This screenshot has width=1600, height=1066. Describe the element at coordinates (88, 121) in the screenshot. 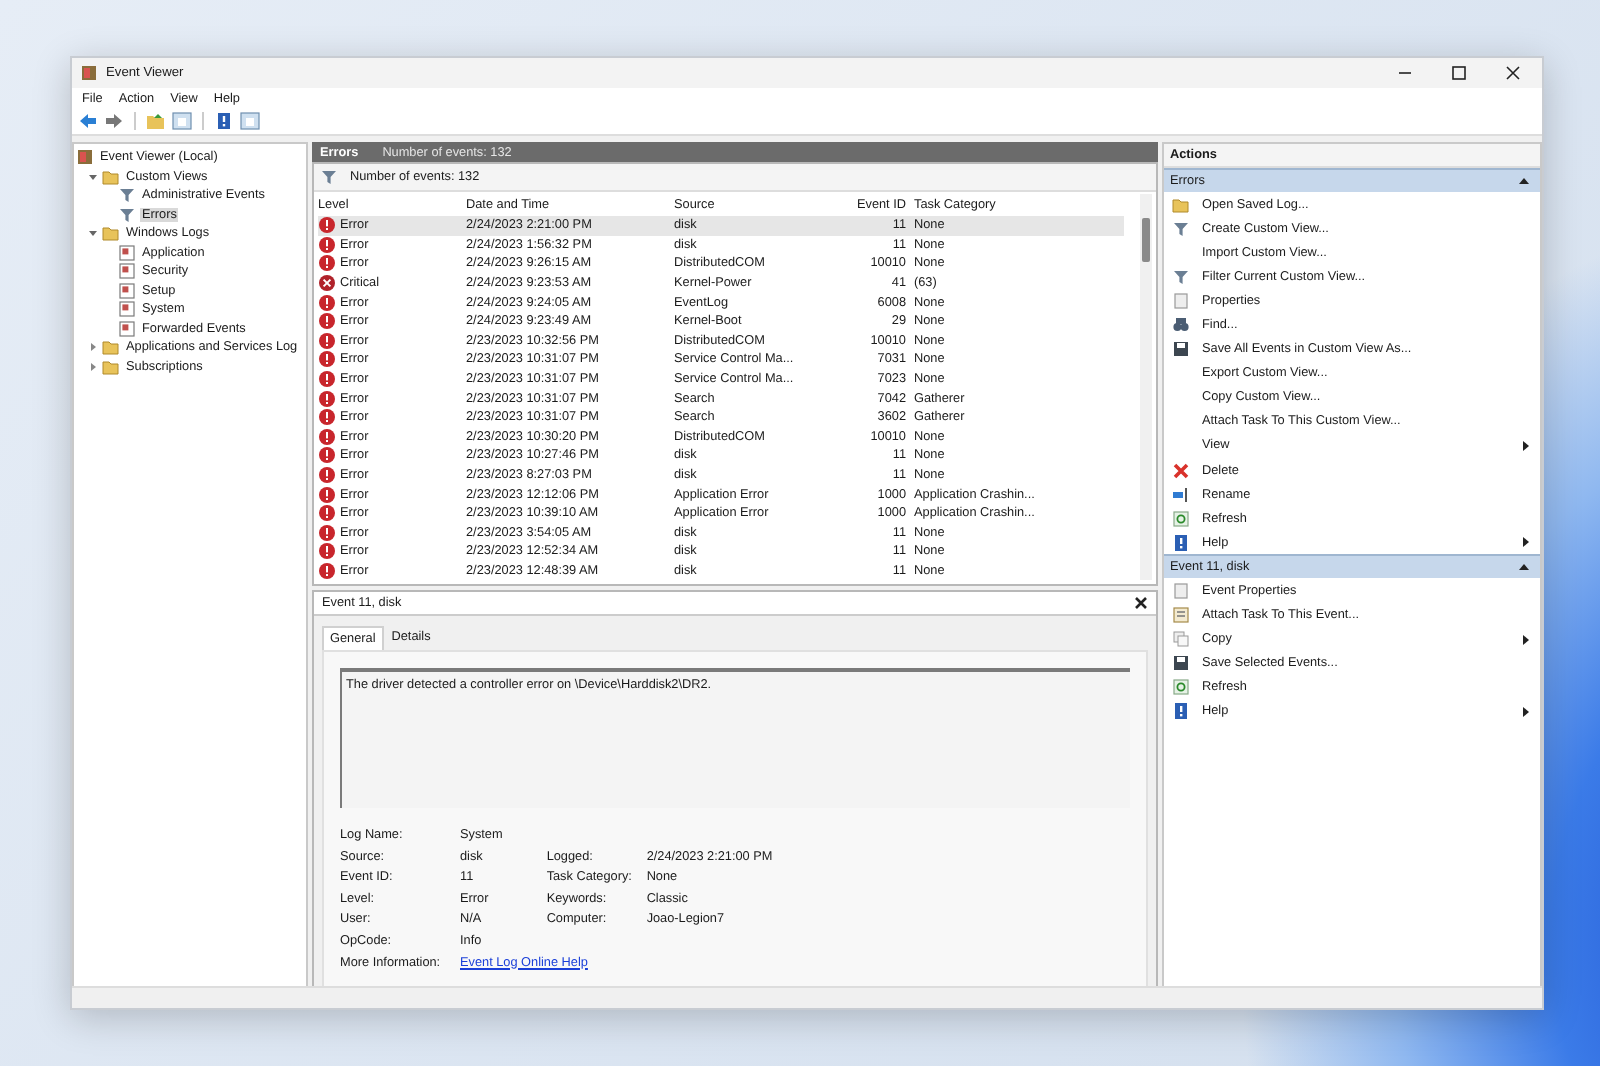

I see `back-arrow-icon` at that location.